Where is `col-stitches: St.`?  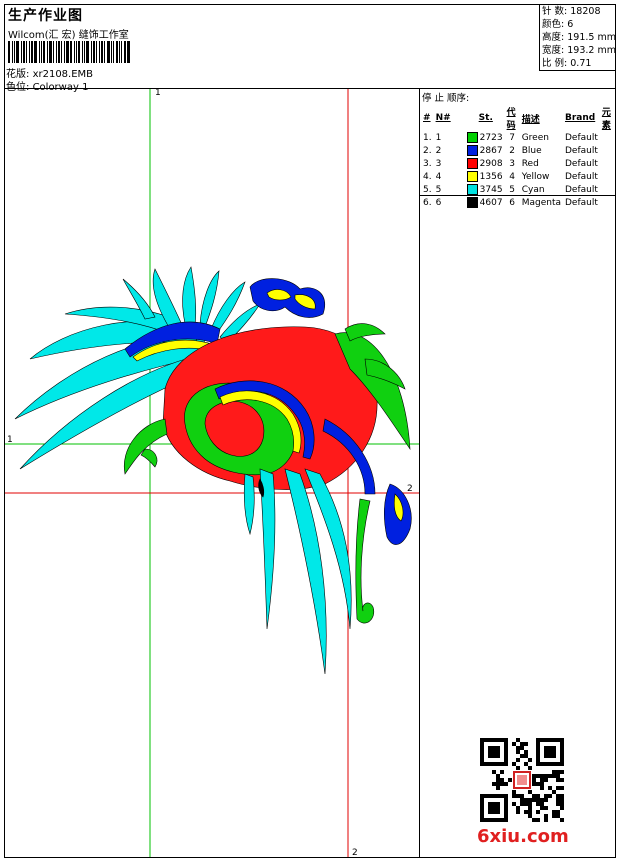
col-stitches: St. is located at coordinates (485, 118).